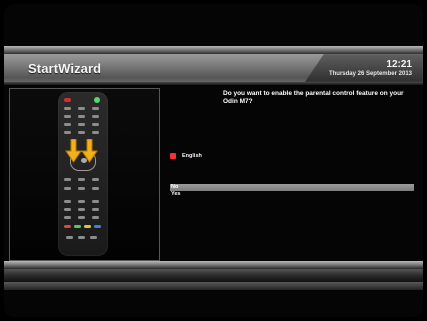  Describe the element at coordinates (213, 83) in the screenshot. I see `header-divider` at that location.